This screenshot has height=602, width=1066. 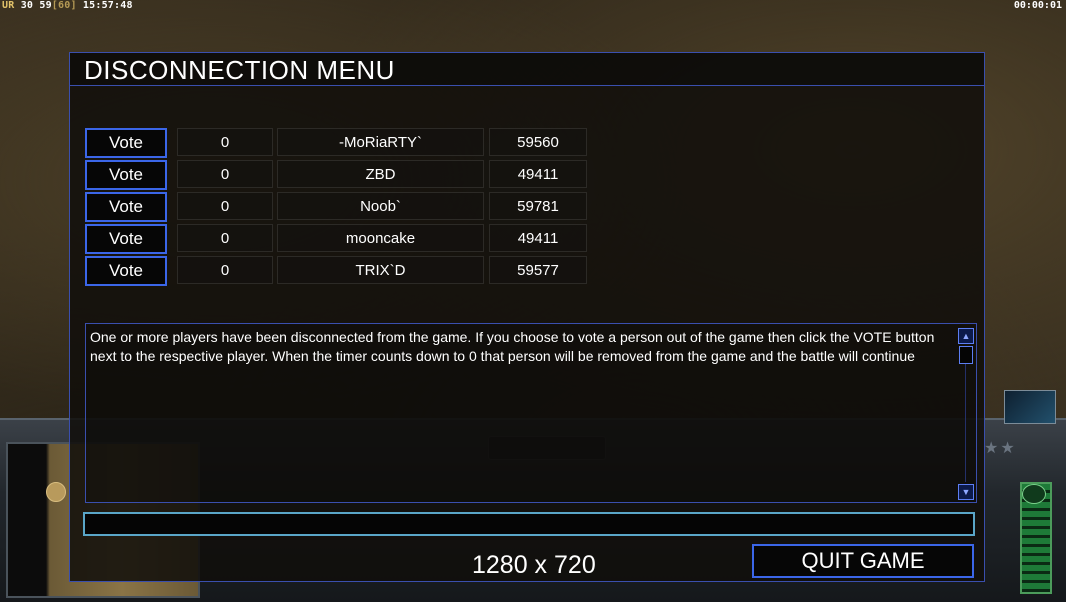 What do you see at coordinates (527, 69) in the screenshot?
I see `dialog-title-bar: DISCONNECTION MENU` at bounding box center [527, 69].